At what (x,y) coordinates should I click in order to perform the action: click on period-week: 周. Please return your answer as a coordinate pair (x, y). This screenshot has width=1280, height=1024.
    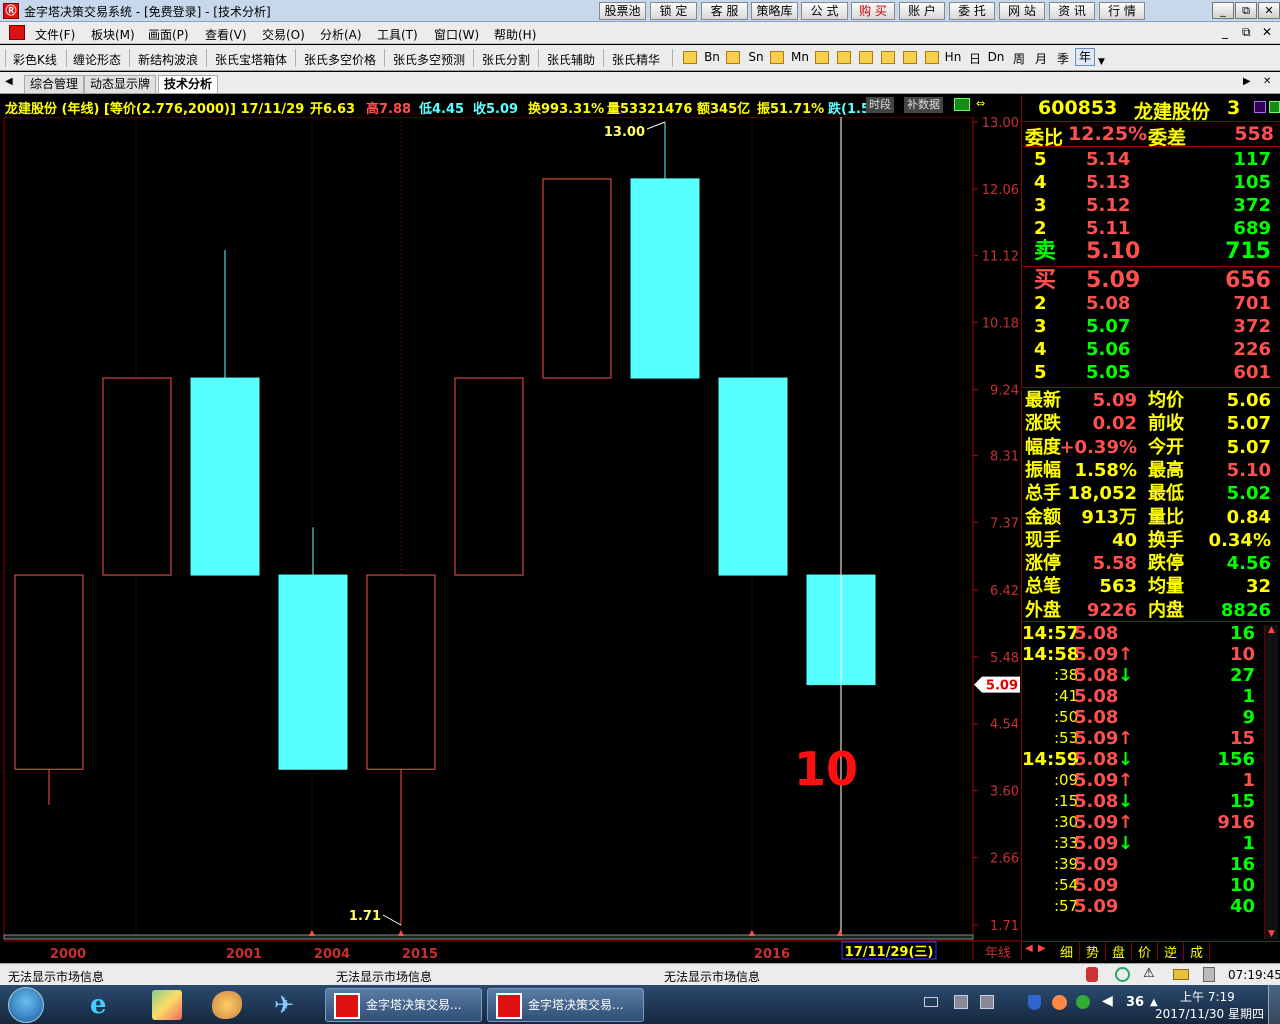
    Looking at the image, I should click on (1019, 58).